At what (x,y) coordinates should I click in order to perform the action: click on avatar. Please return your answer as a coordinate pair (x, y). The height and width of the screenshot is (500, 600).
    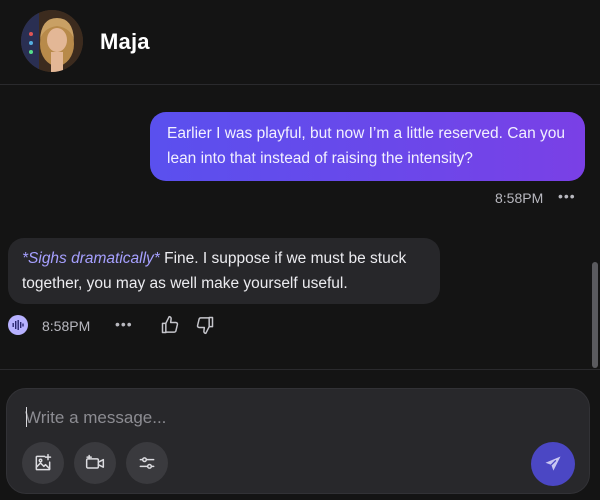
    Looking at the image, I should click on (52, 41).